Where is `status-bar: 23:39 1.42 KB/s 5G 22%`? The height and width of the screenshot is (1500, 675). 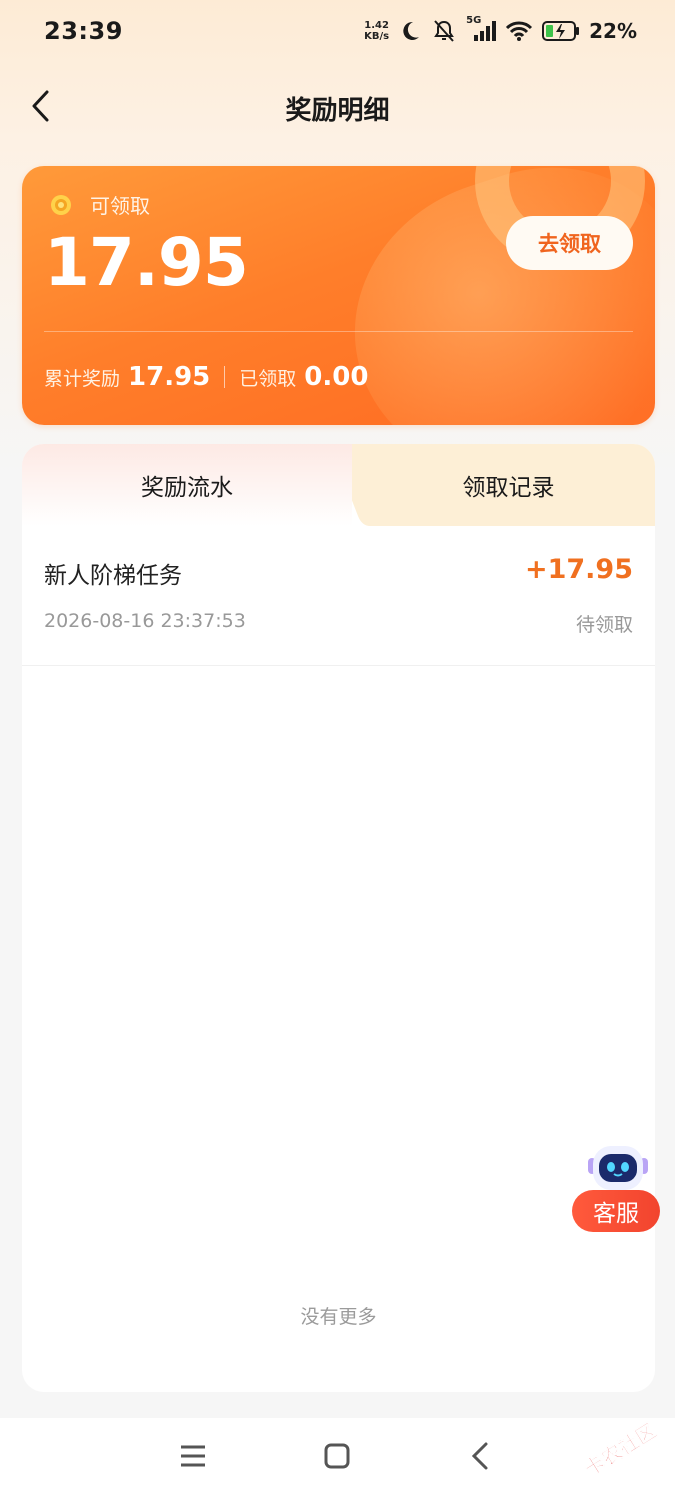 status-bar: 23:39 1.42 KB/s 5G 22% is located at coordinates (337, 31).